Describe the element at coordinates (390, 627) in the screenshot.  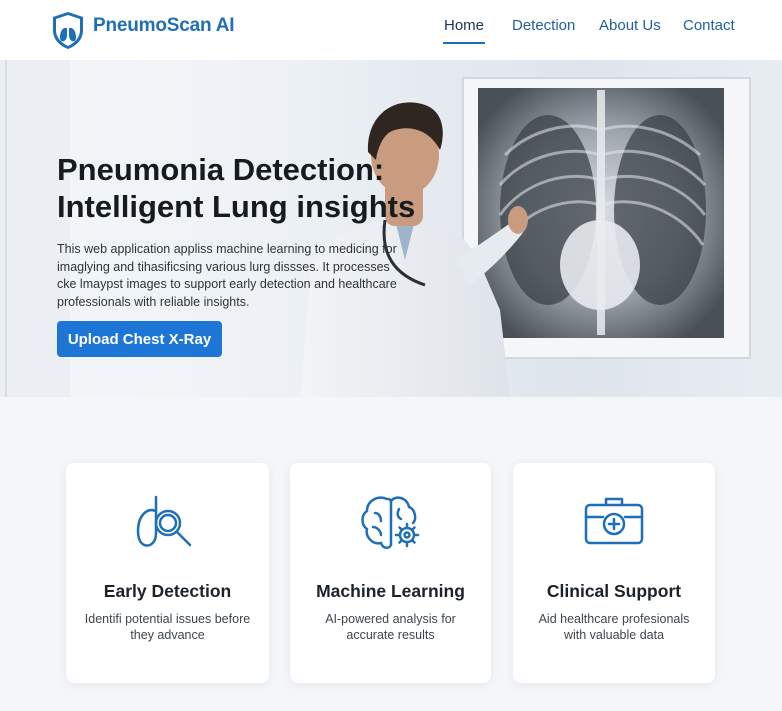
I see `feature-text: AI-powered analysis for accurate results` at that location.